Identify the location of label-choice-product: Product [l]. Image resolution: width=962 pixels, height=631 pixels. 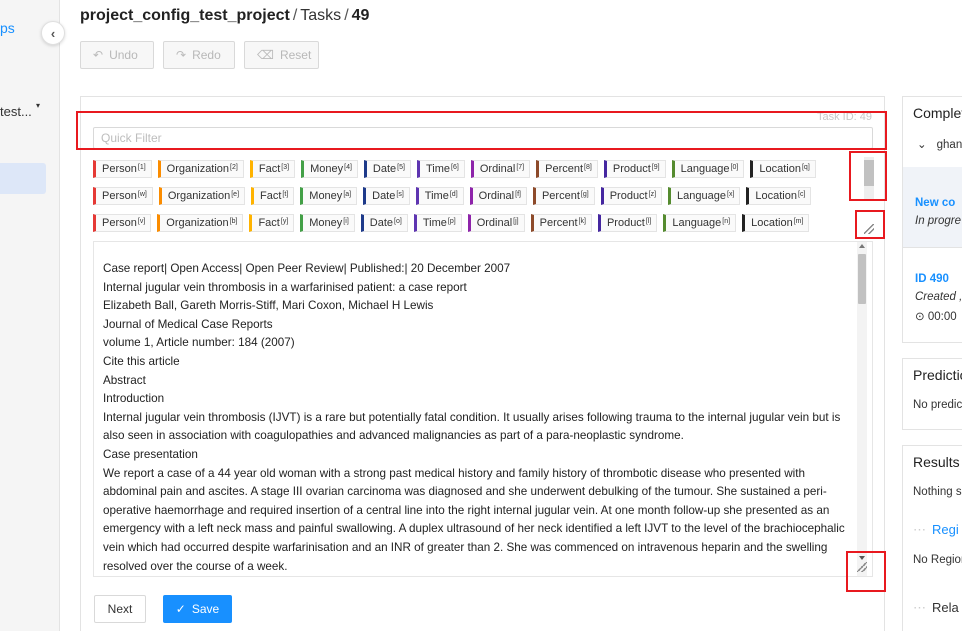
(627, 223).